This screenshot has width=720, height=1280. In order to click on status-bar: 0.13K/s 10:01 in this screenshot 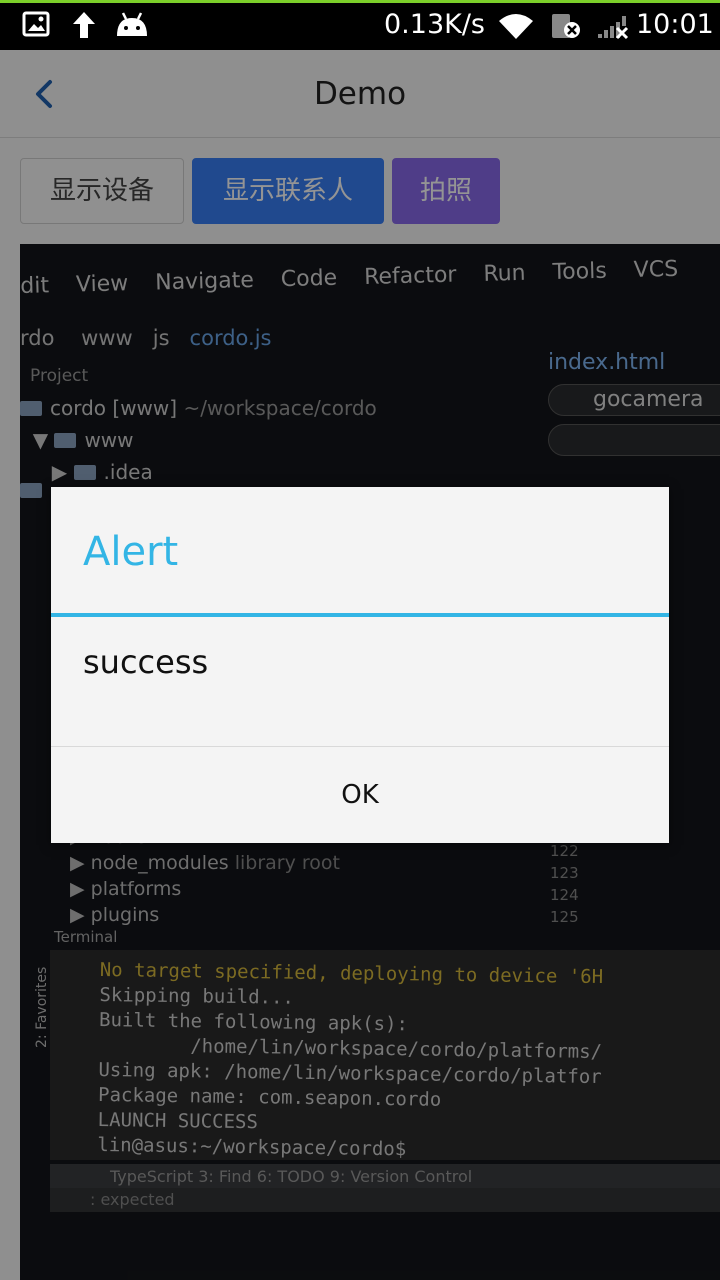, I will do `click(360, 25)`.